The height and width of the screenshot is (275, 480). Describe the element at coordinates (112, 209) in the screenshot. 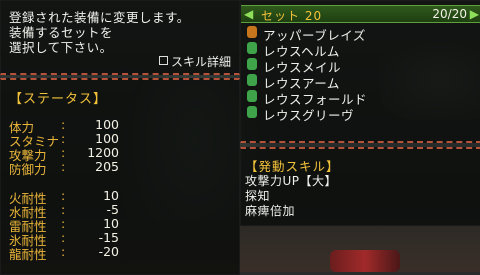

I see `resist-value: -5` at that location.